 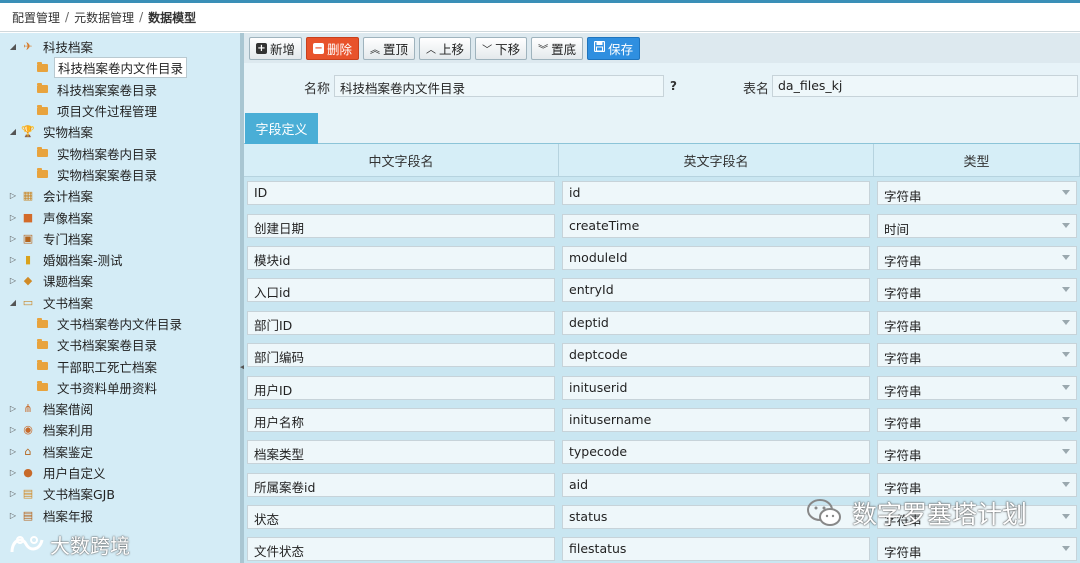 What do you see at coordinates (401, 193) in the screenshot?
I see `cn-name-input: ID` at bounding box center [401, 193].